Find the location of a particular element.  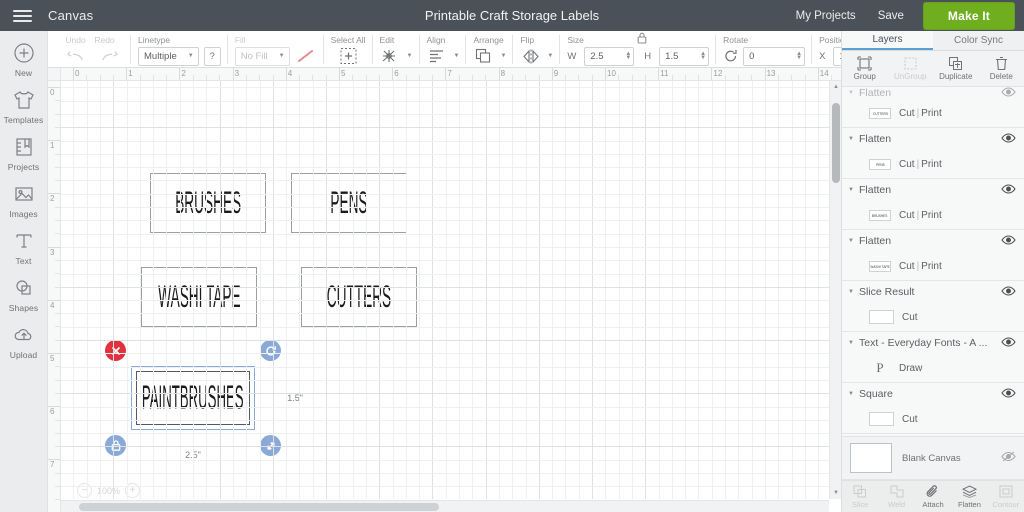

layer-group: ▼ Flatten WASHI TAPE Cut | Print is located at coordinates (933, 255).